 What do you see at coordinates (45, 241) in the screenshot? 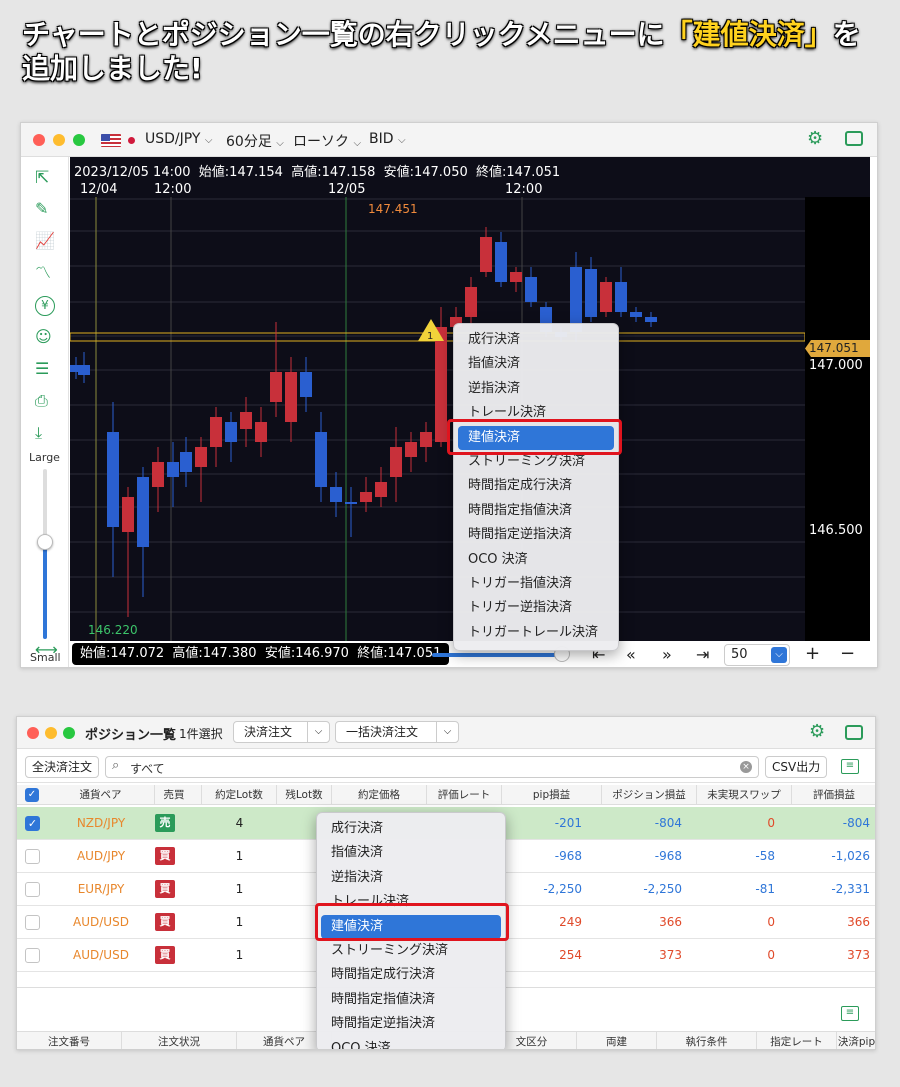
I see `line-chart-icon: 📈` at bounding box center [45, 241].